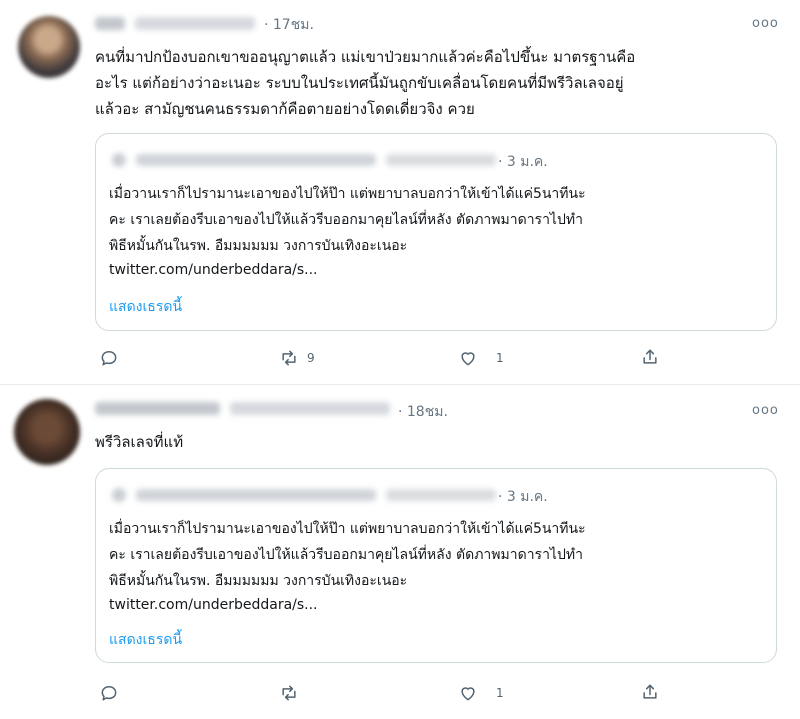 The width and height of the screenshot is (800, 719). Describe the element at coordinates (297, 358) in the screenshot. I see `retweet-button: 9` at that location.